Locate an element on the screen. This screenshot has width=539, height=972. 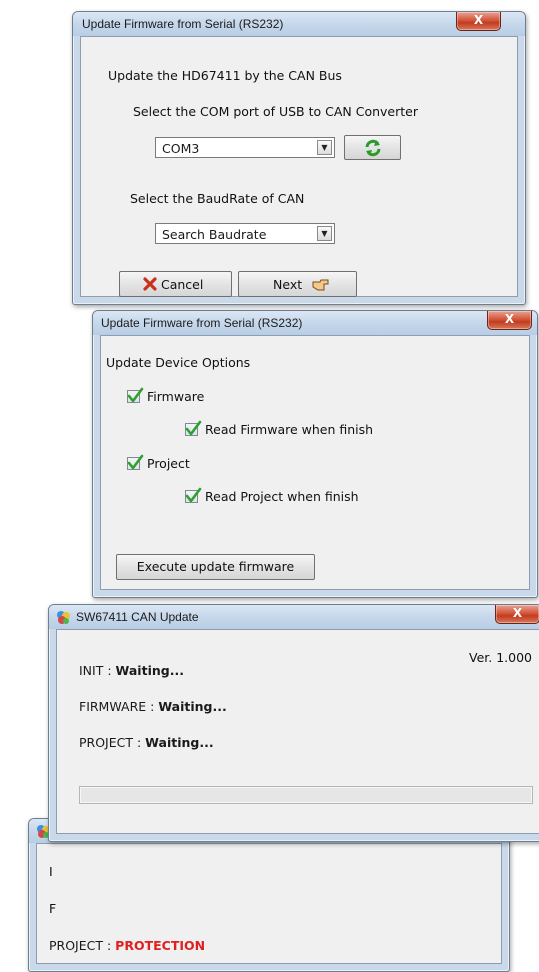
baudrate-prompt: Select the BaudRate of CAN is located at coordinates (217, 198).